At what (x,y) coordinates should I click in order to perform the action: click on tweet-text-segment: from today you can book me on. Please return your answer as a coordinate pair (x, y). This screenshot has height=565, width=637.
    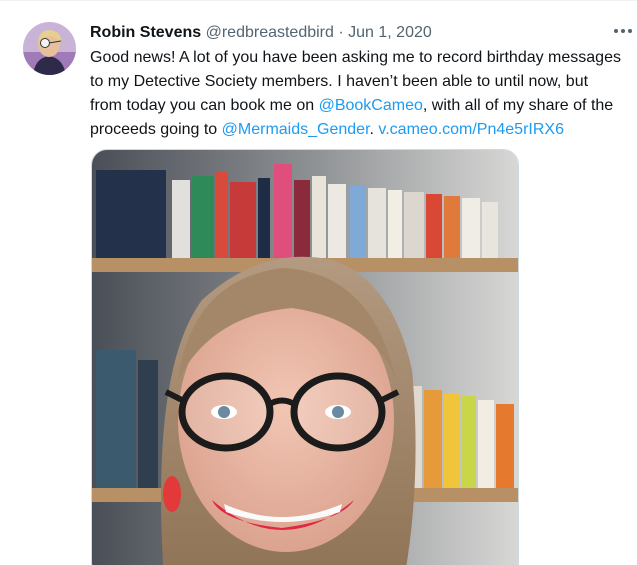
    Looking at the image, I should click on (204, 105).